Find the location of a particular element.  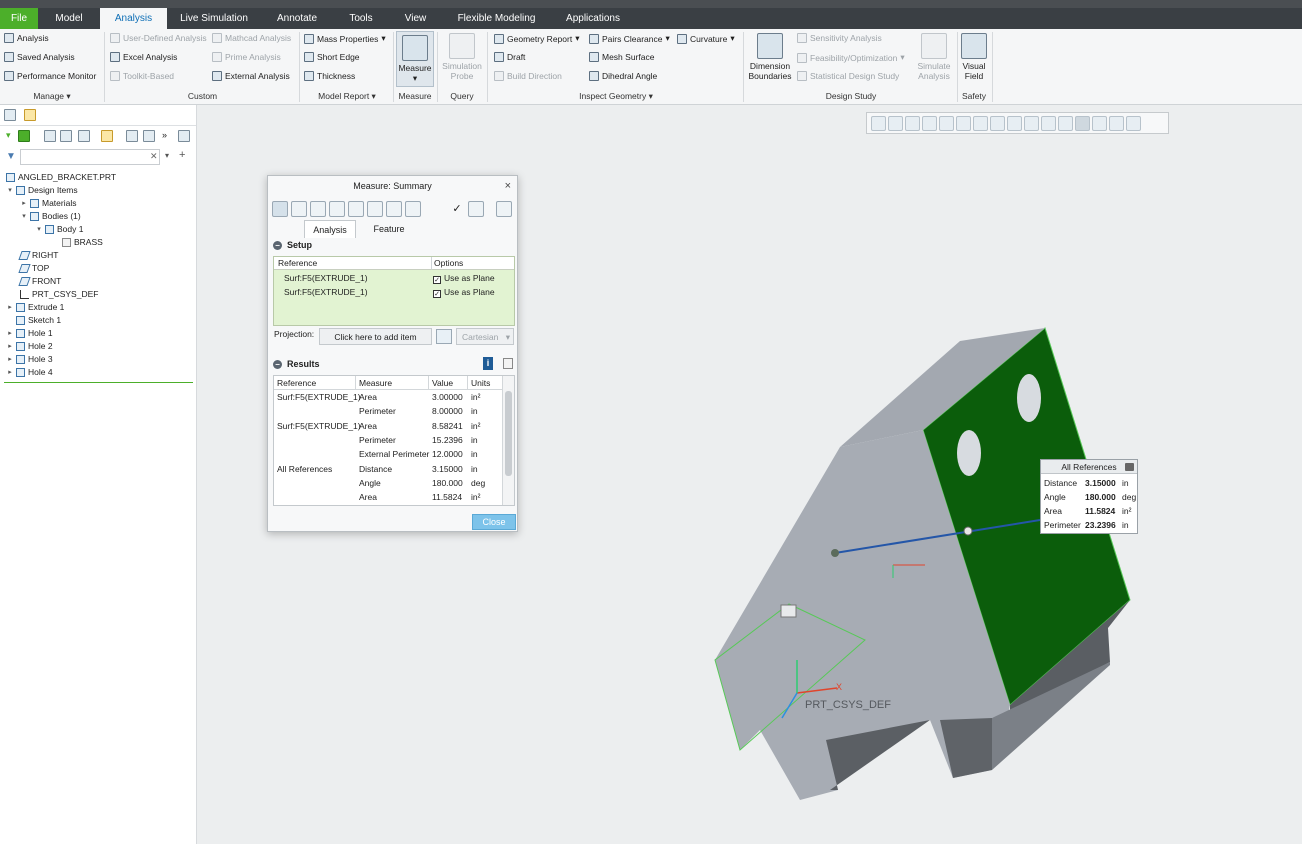

csys-label: PRT_CSYS_DEF is located at coordinates (848, 705).